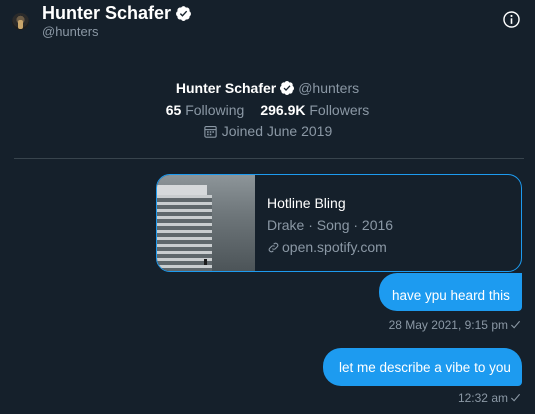 Image resolution: width=535 pixels, height=414 pixels. Describe the element at coordinates (422, 367) in the screenshot. I see `message-bubble: let me describe a vibe to you` at that location.